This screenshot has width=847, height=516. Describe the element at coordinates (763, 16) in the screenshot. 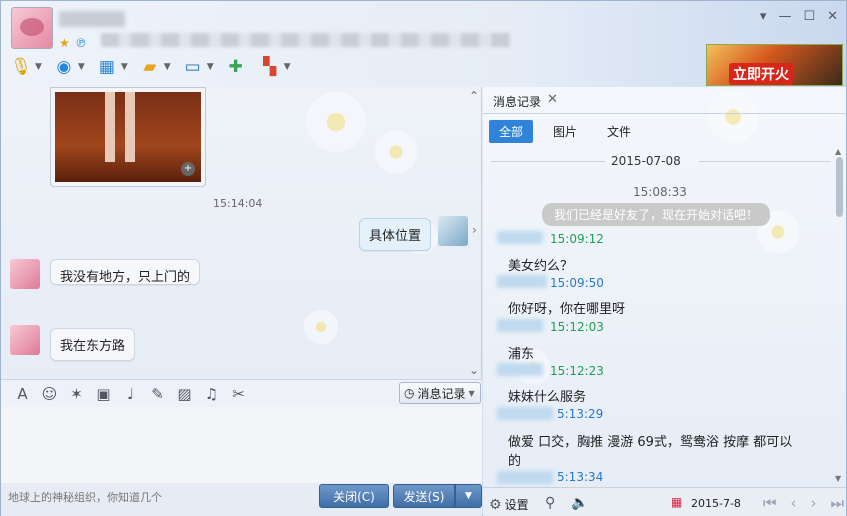

I see `menu-arrow-button: ▾` at that location.